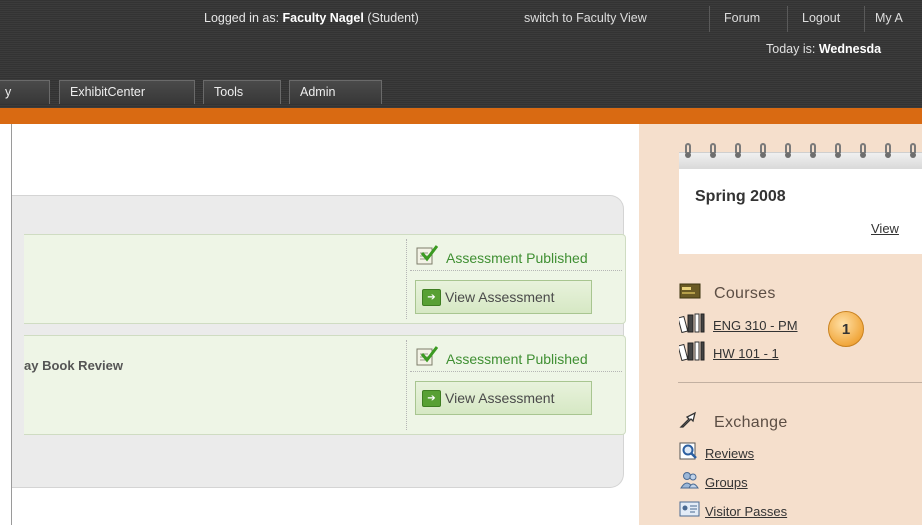 This screenshot has width=922, height=525. What do you see at coordinates (791, 49) in the screenshot?
I see `today-prefix: Today is:` at bounding box center [791, 49].